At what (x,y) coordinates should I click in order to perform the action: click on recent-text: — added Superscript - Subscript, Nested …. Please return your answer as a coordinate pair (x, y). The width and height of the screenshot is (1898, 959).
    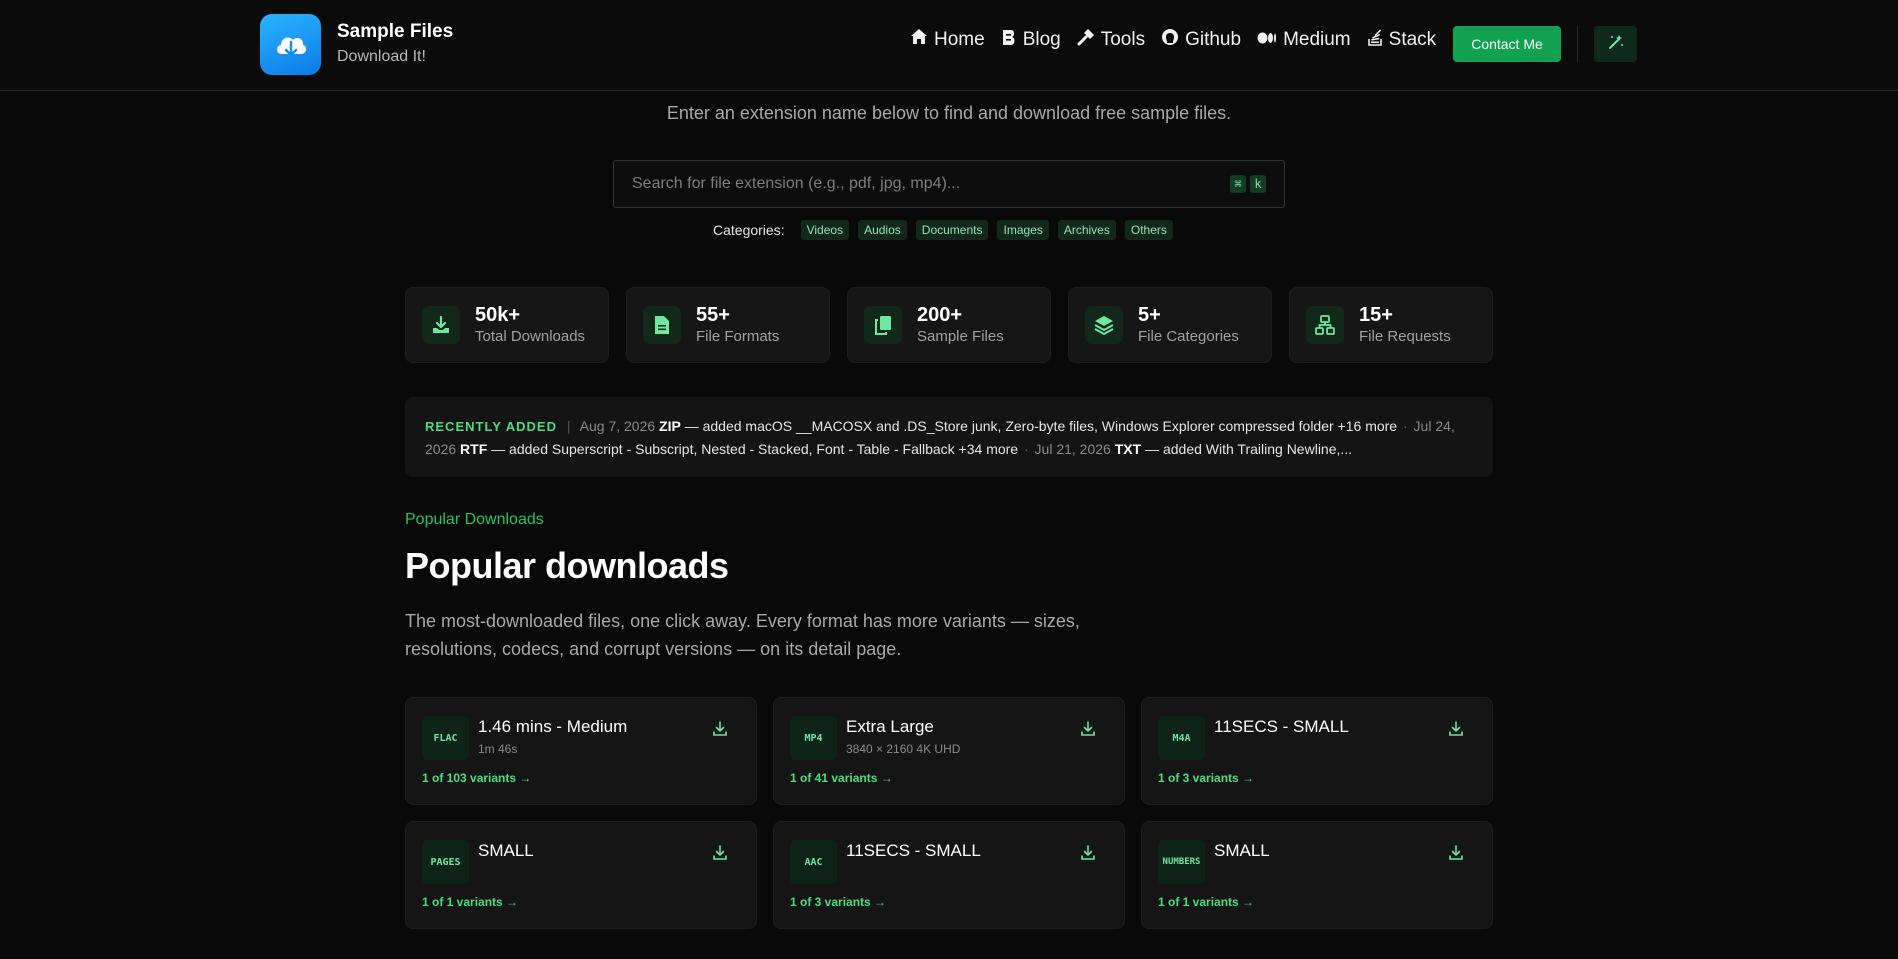
    Looking at the image, I should click on (755, 449).